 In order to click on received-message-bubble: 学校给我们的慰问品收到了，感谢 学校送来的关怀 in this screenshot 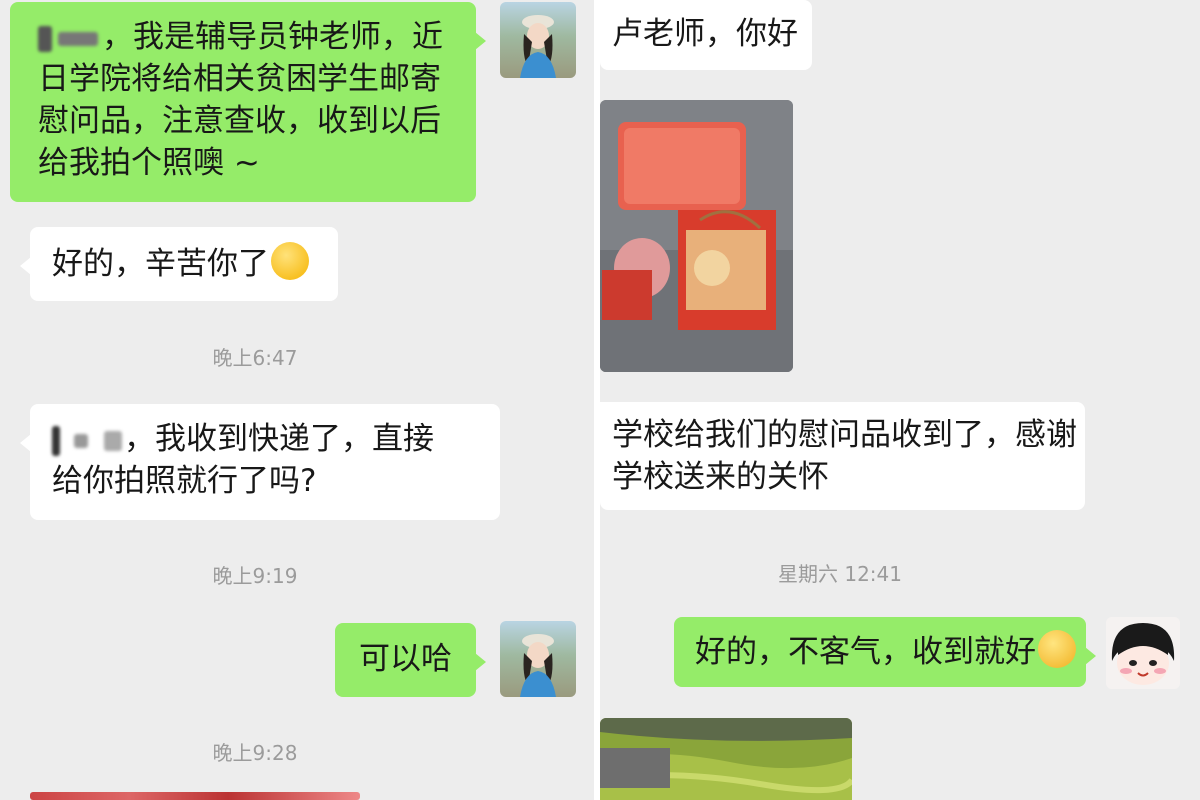, I will do `click(842, 456)`.